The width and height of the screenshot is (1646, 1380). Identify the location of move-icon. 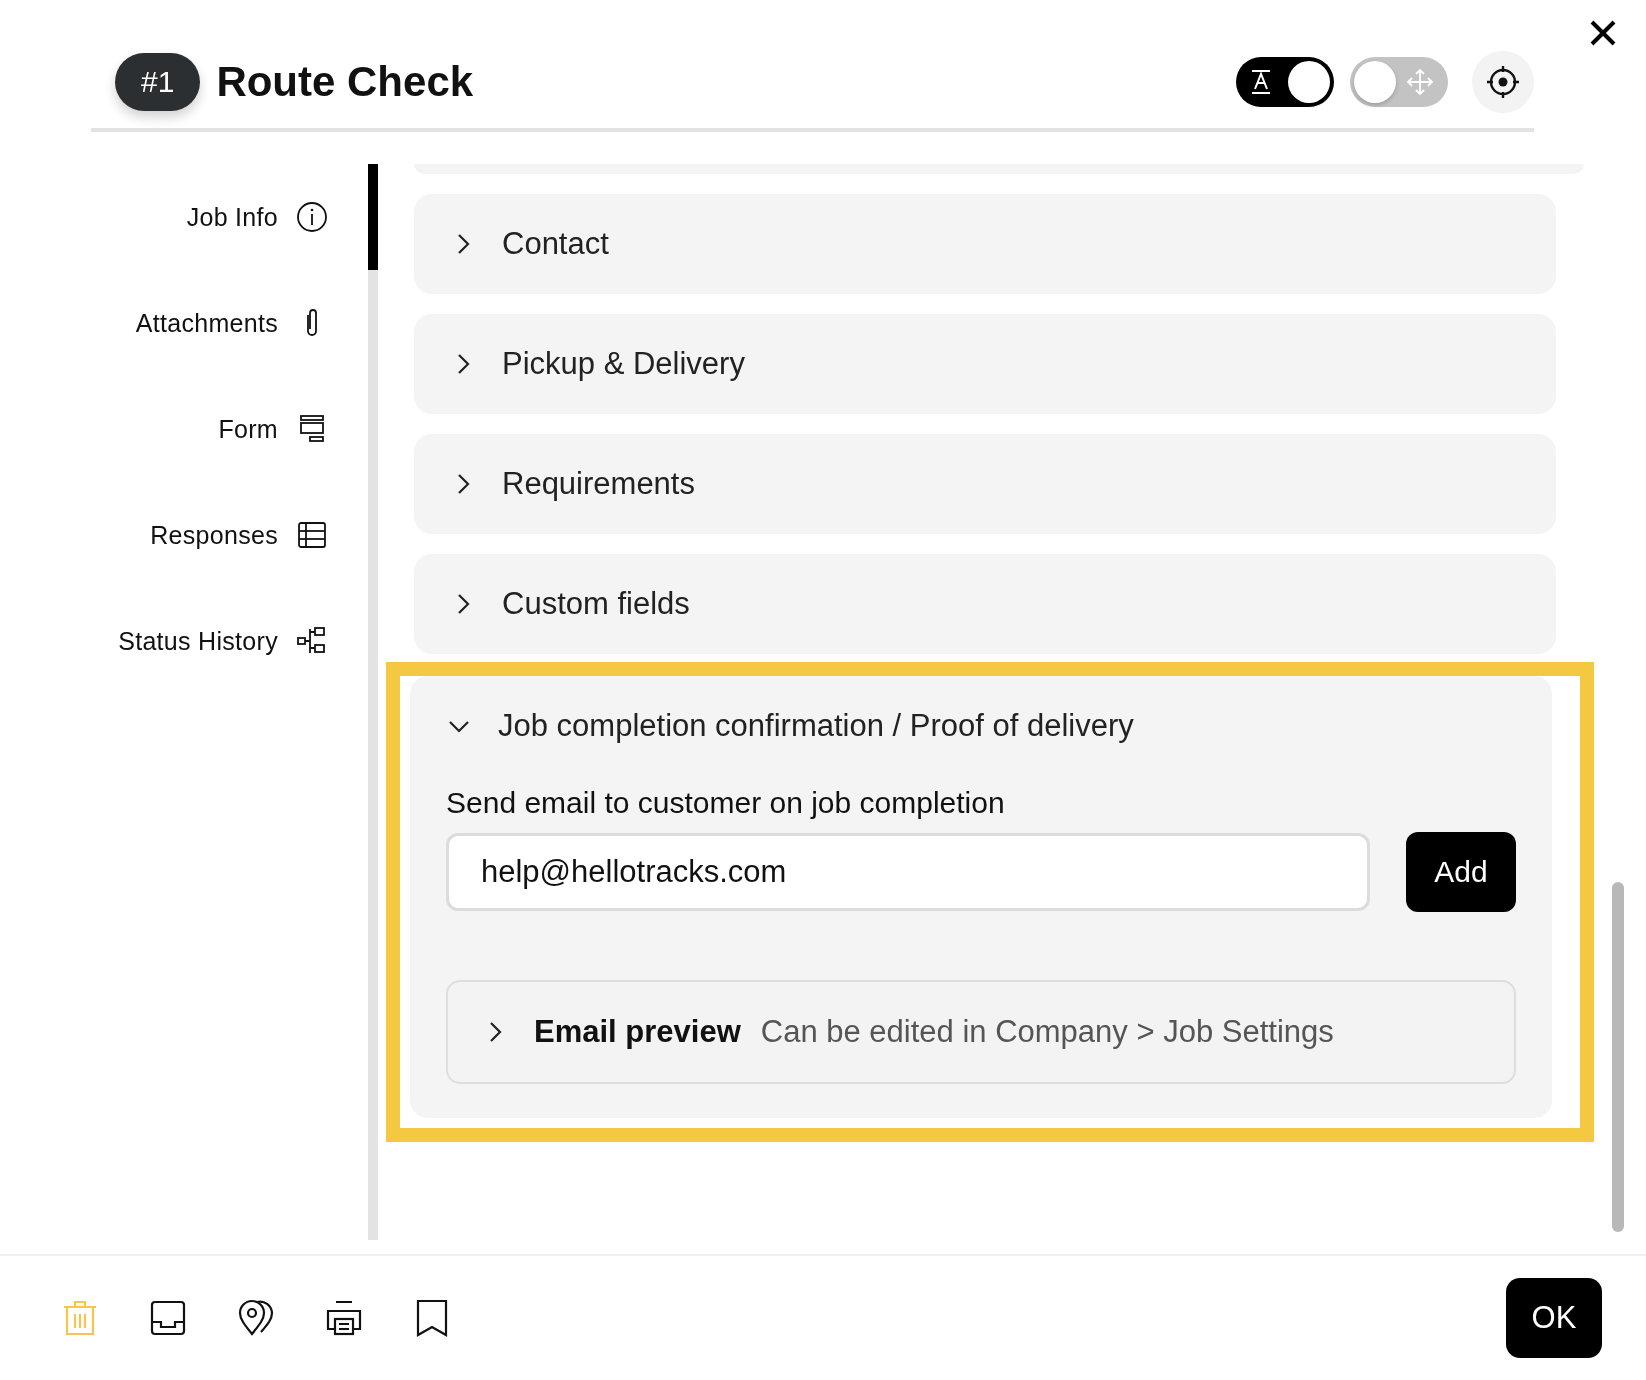
(1420, 82).